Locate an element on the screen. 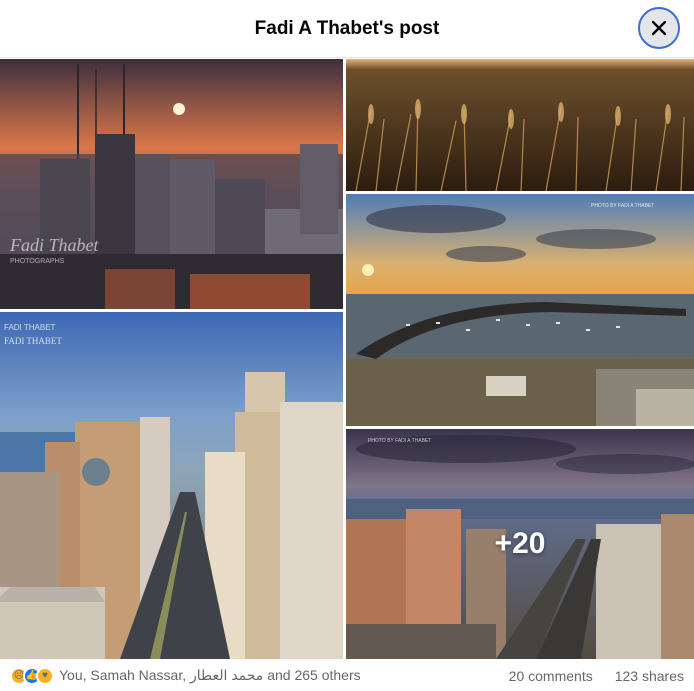  wheat-field-image is located at coordinates (520, 125).